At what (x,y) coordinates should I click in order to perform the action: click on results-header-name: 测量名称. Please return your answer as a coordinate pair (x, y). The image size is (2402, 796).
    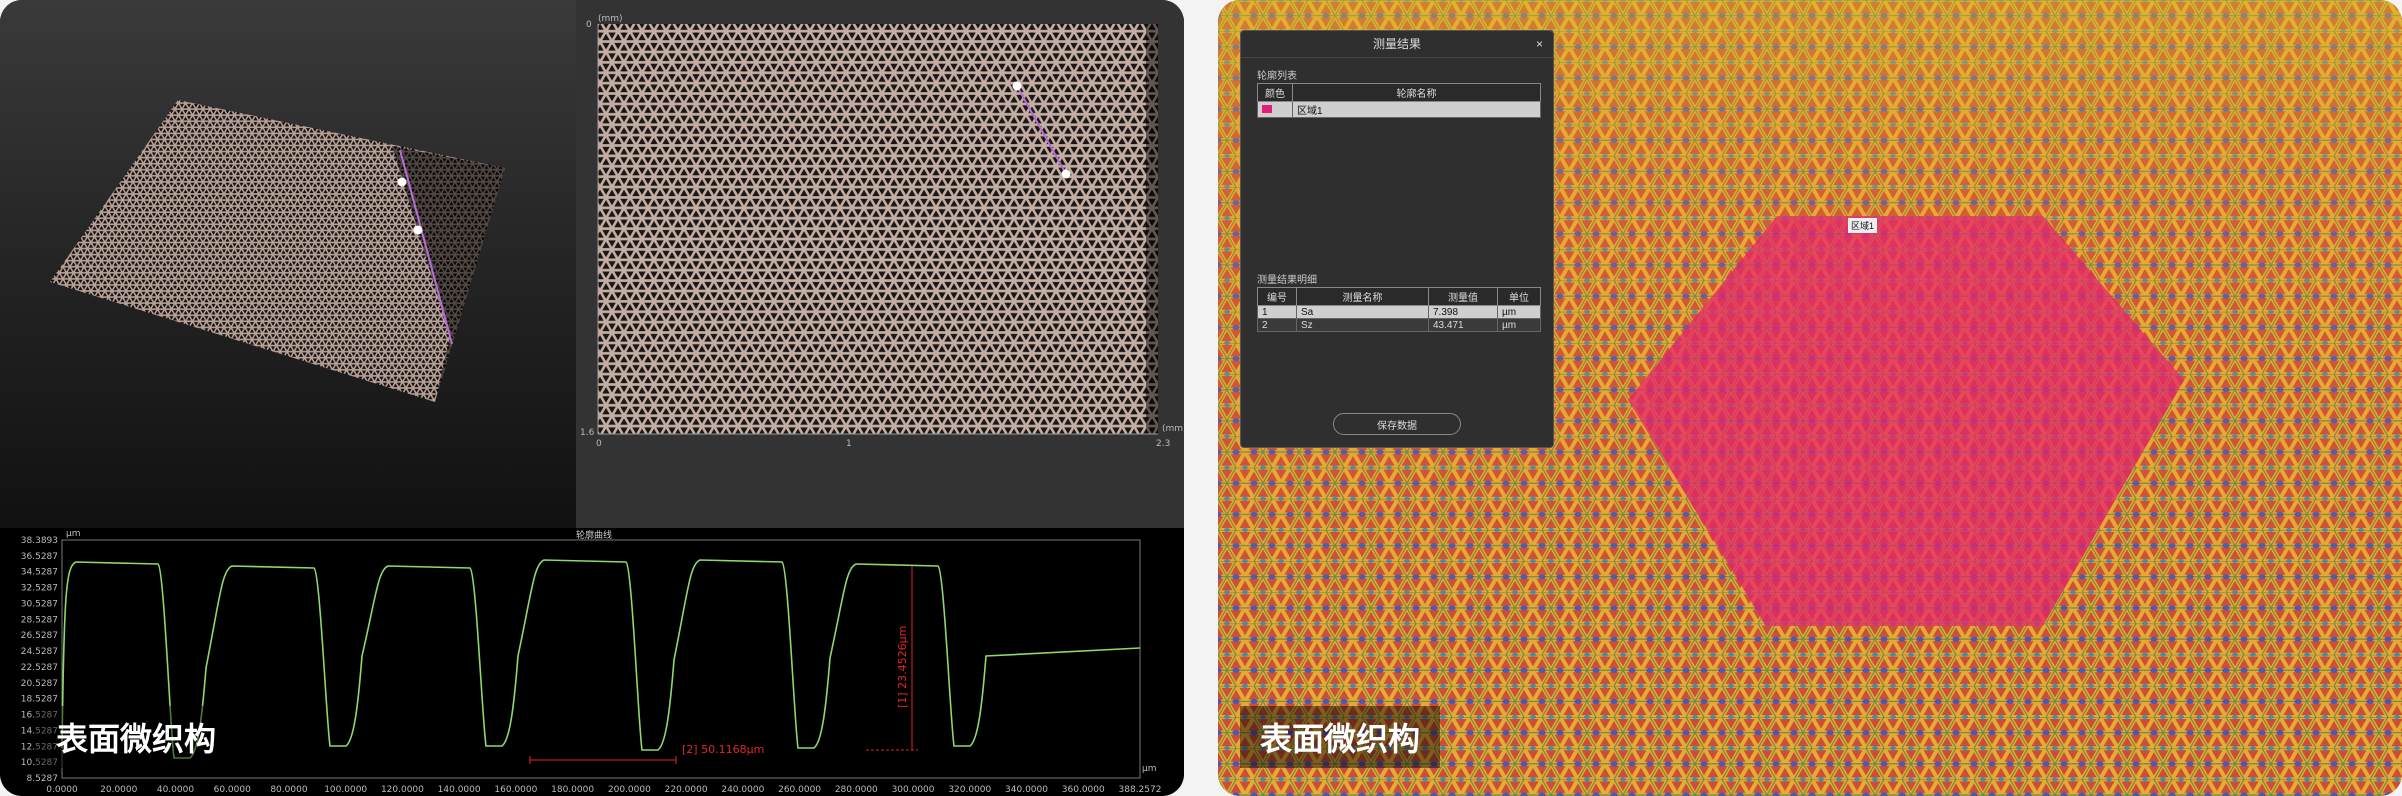
    Looking at the image, I should click on (1362, 296).